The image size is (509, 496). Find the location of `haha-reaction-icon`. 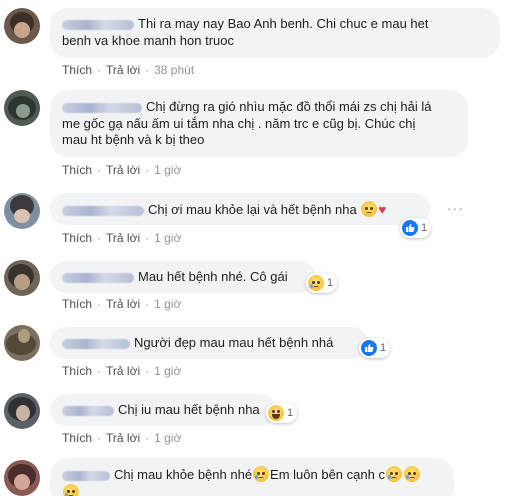

haha-reaction-icon is located at coordinates (276, 413).